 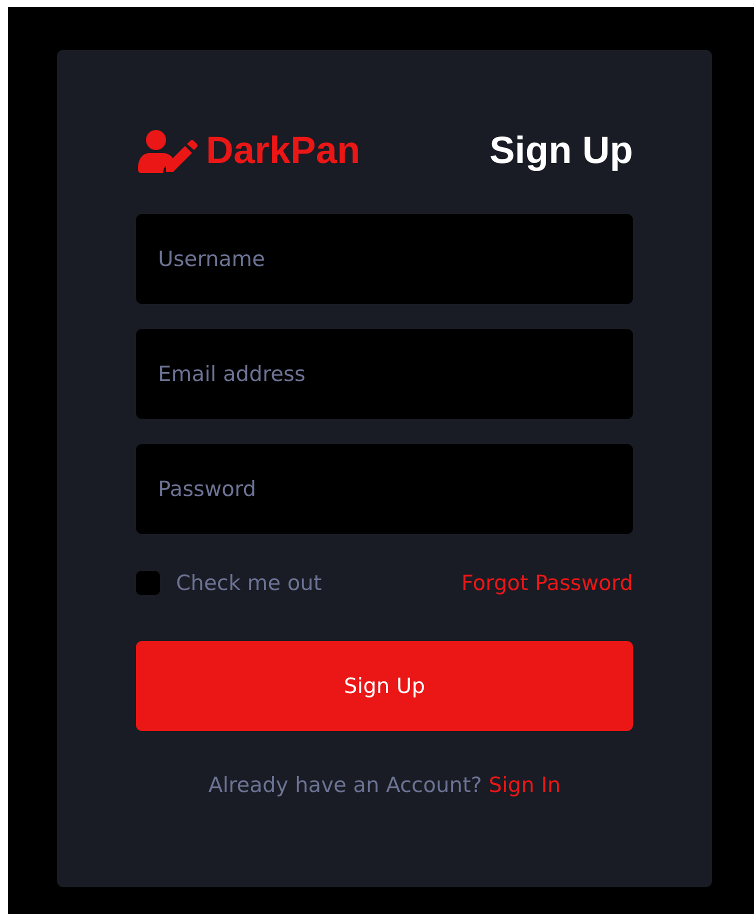 What do you see at coordinates (283, 151) in the screenshot?
I see `brand-name: DarkPan` at bounding box center [283, 151].